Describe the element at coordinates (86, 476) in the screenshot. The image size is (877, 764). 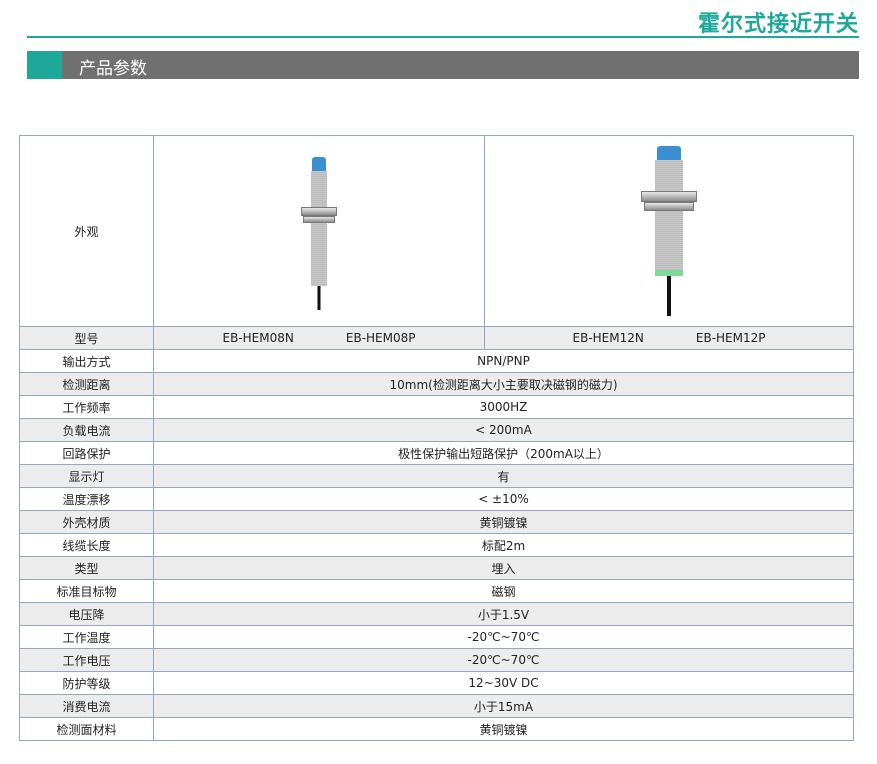
I see `spec-label: 显示灯` at that location.